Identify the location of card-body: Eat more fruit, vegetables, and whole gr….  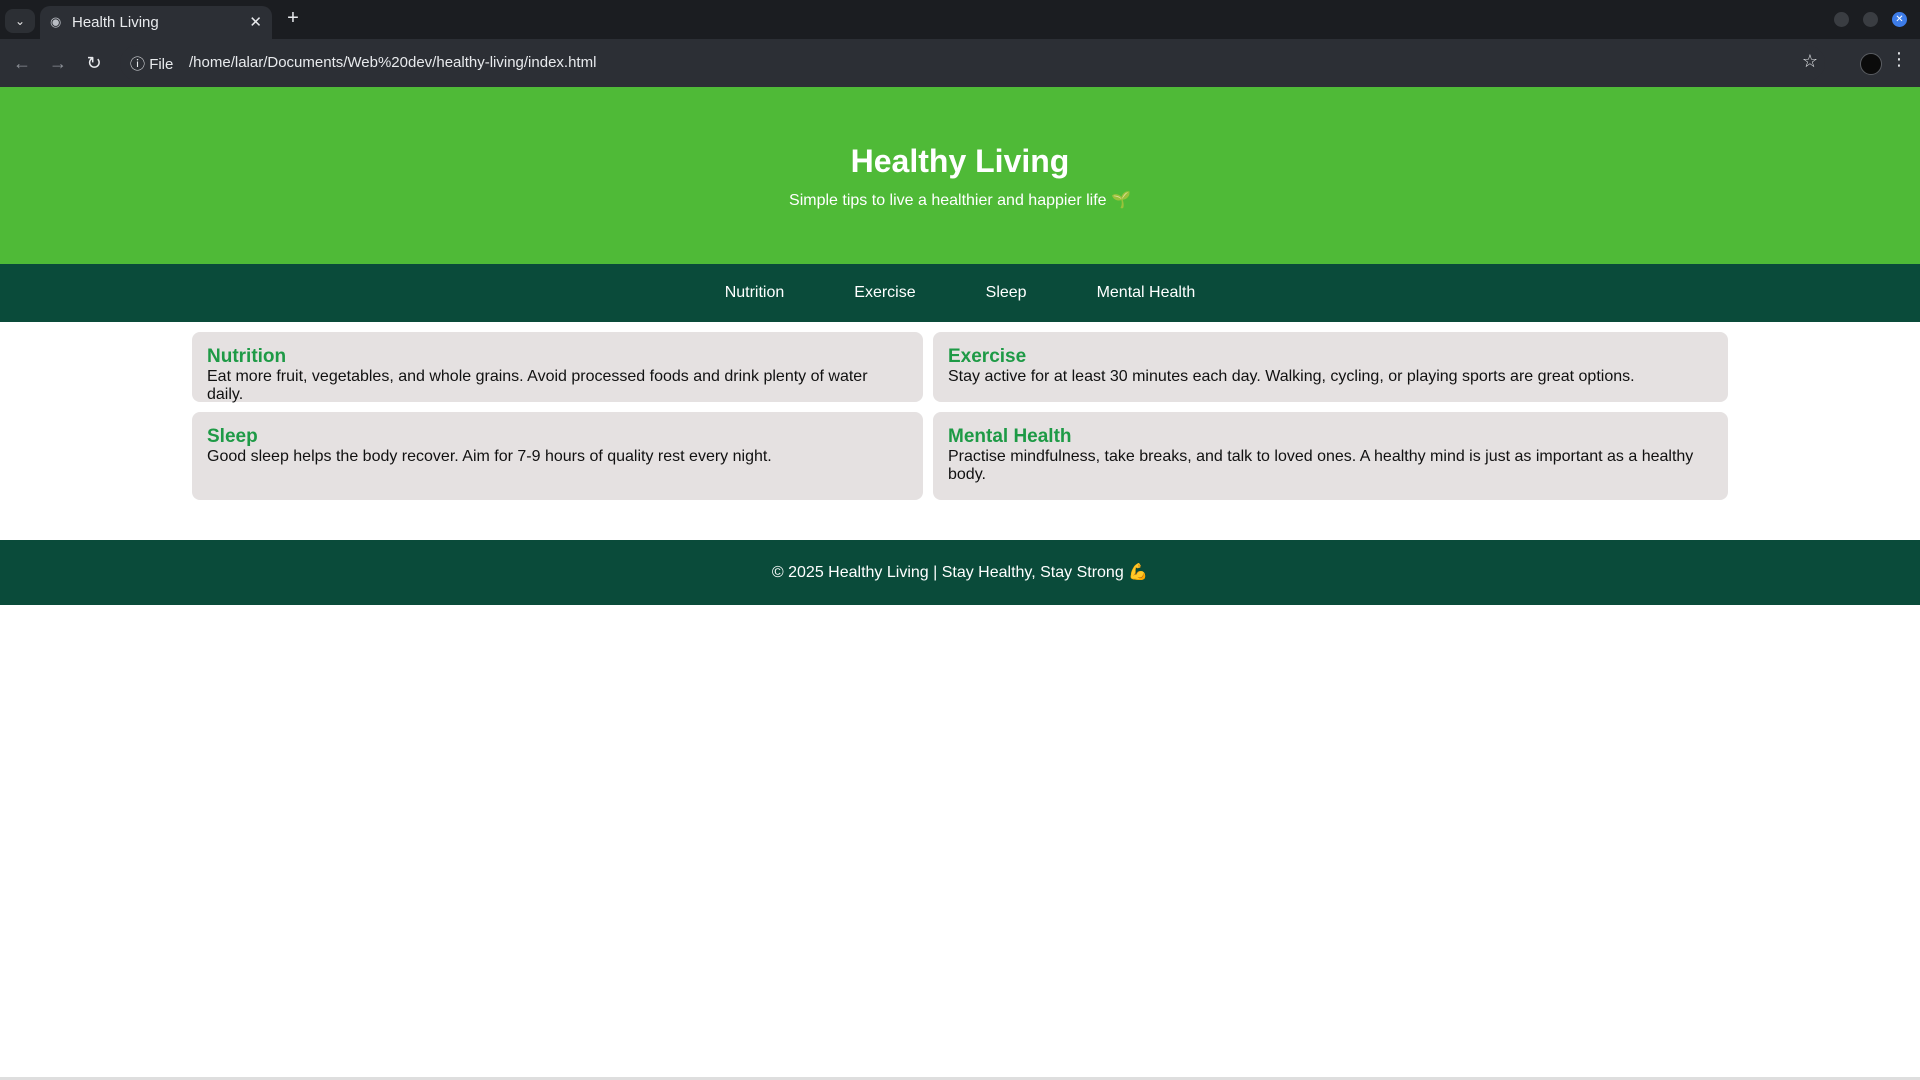
(537, 385).